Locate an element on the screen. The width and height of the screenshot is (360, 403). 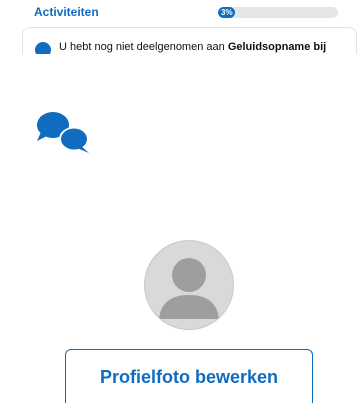
progress-fill: 3% is located at coordinates (226, 12).